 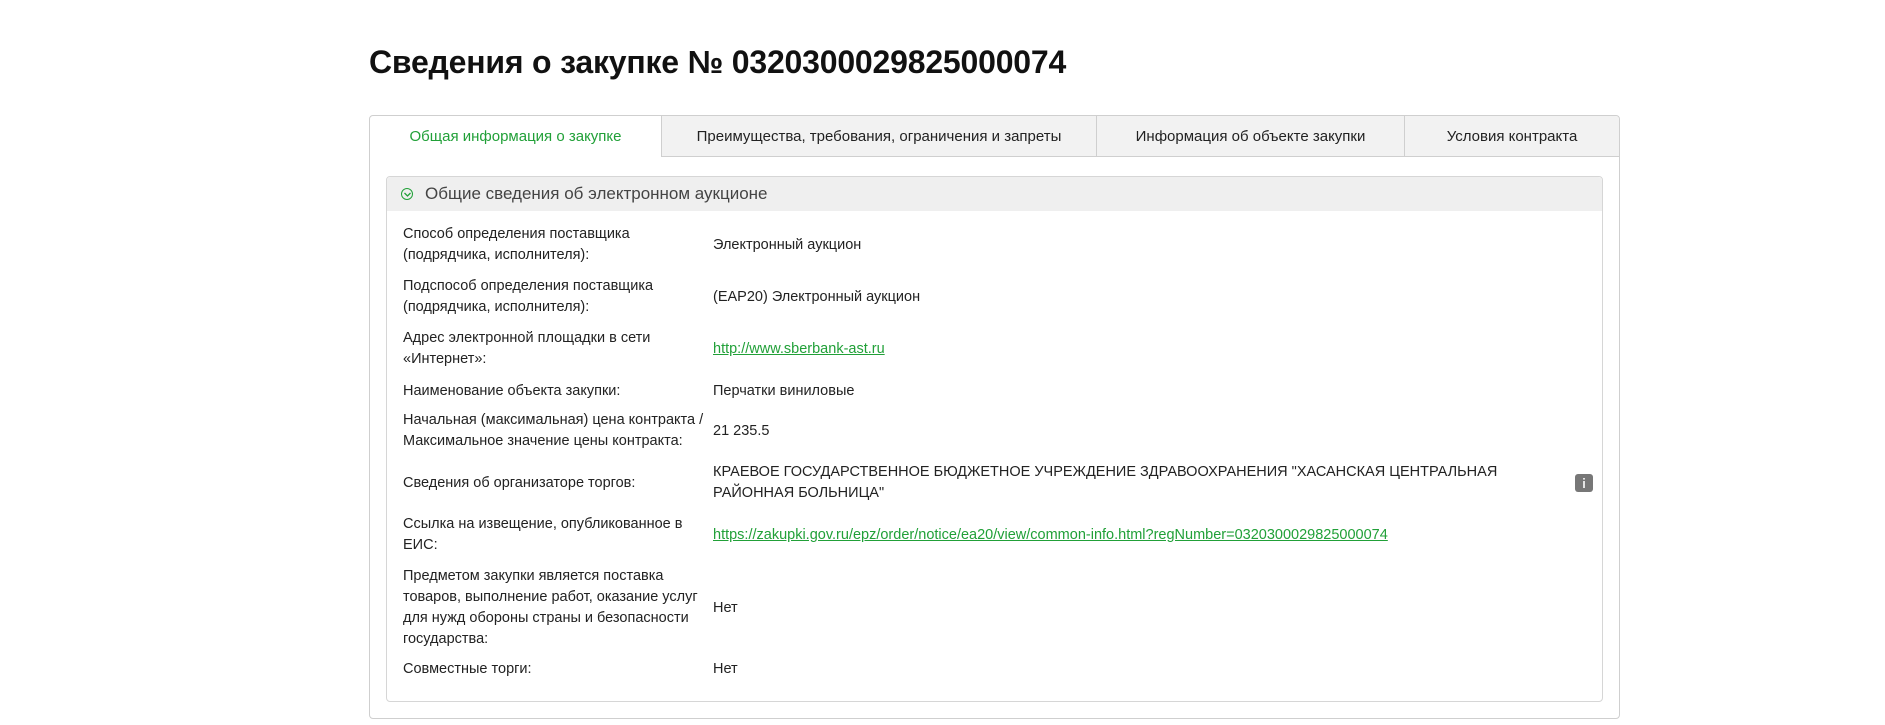 I want to click on info-icon, so click(x=1584, y=483).